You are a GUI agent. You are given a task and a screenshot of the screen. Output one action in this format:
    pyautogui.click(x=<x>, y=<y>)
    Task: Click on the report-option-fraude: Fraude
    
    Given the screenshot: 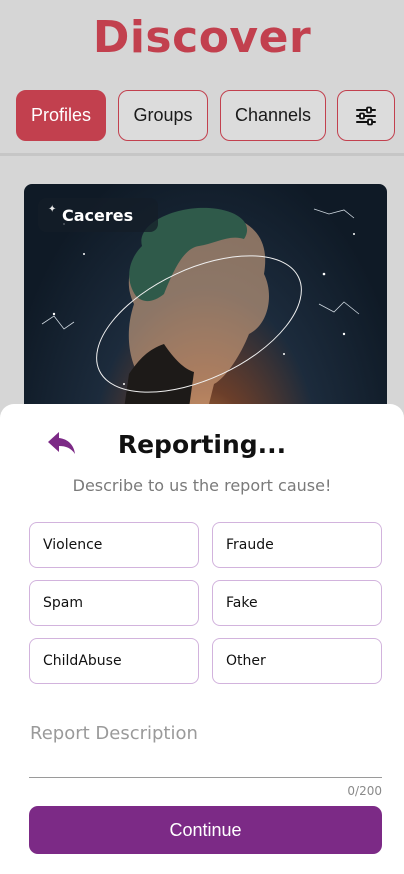 What is the action you would take?
    pyautogui.click(x=297, y=545)
    